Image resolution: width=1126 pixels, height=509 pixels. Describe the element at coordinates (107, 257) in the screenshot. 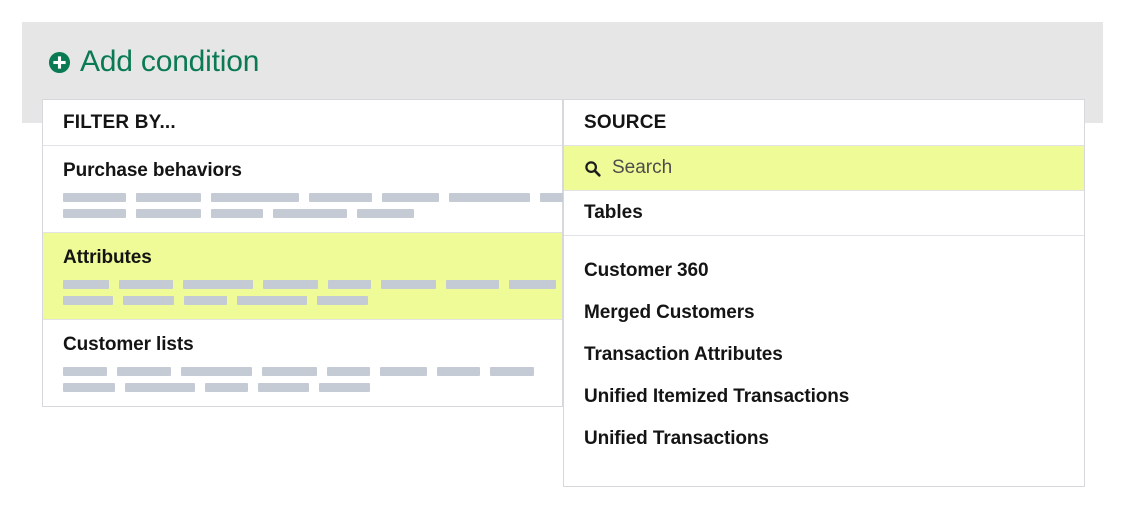

I see `filter-group-label: Attributes` at that location.